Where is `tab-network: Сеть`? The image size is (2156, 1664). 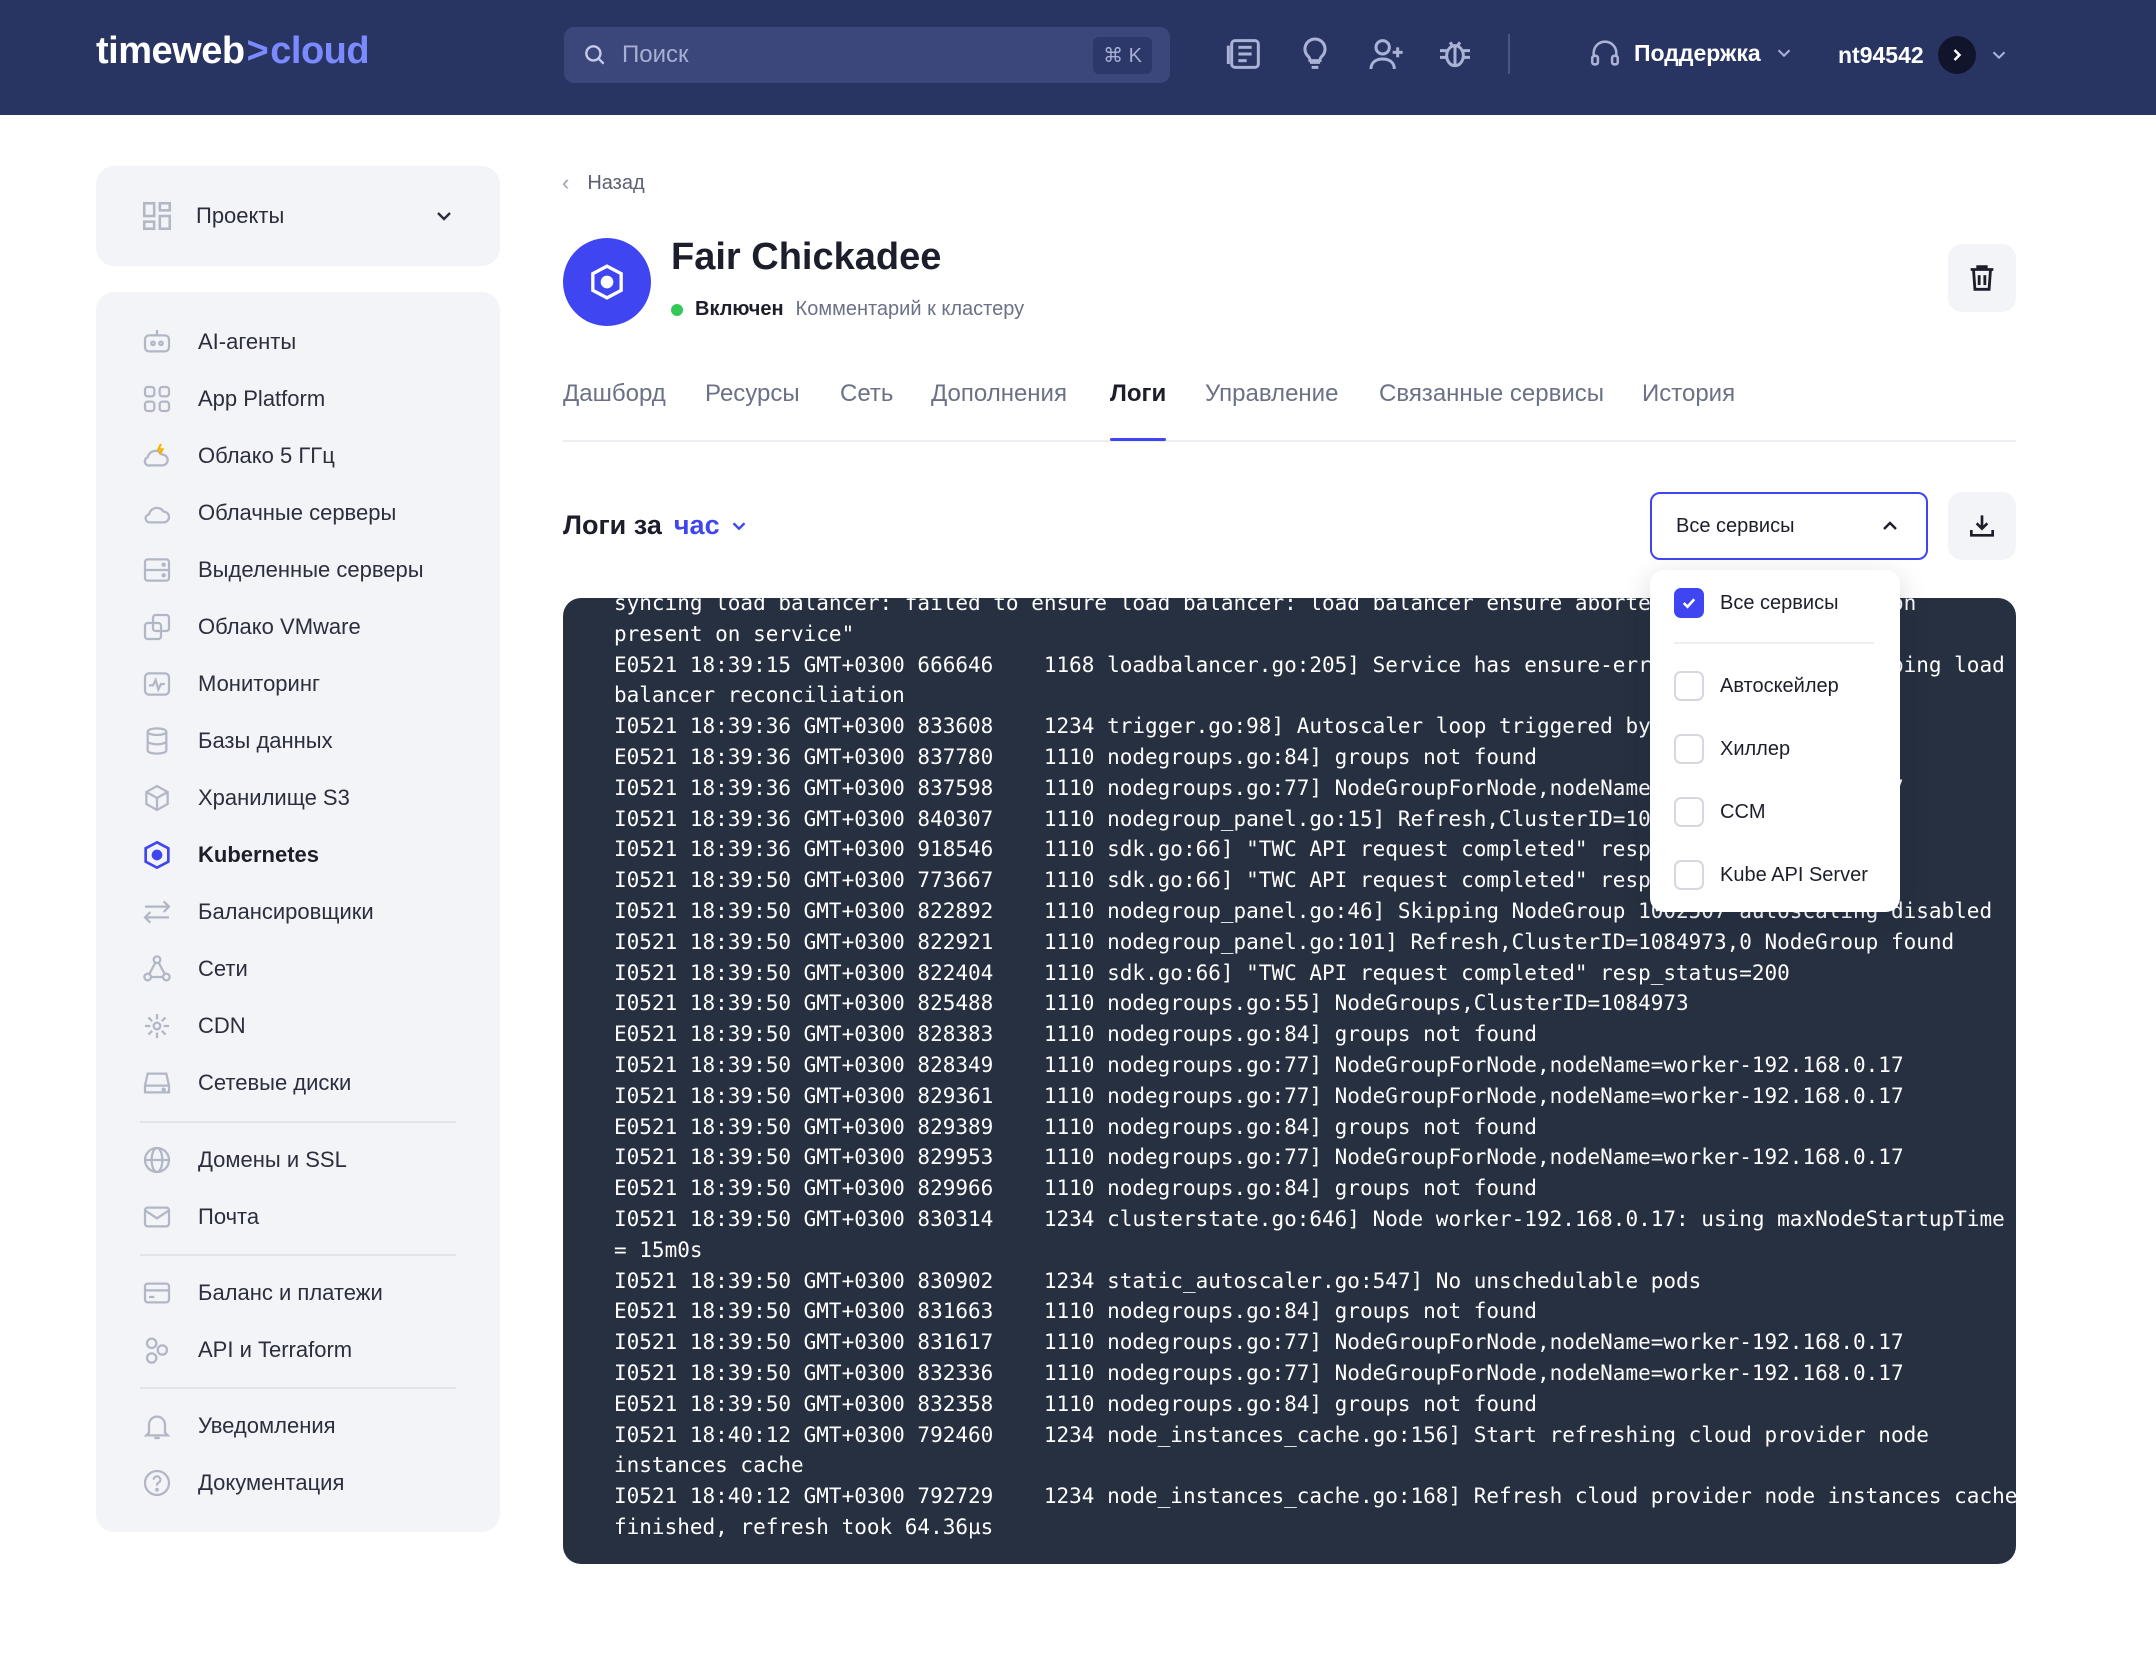 tab-network: Сеть is located at coordinates (866, 394).